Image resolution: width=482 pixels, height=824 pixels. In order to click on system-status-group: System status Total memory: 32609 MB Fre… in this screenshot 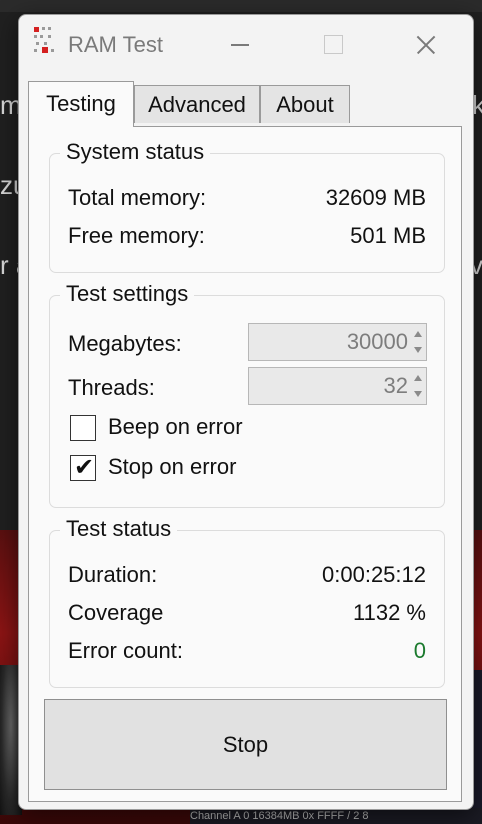, I will do `click(247, 205)`.